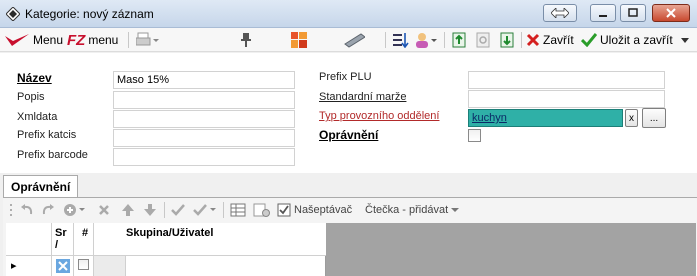 Image resolution: width=697 pixels, height=276 pixels. Describe the element at coordinates (210, 239) in the screenshot. I see `grid-header-skupina: Skupina/Uživatel` at that location.